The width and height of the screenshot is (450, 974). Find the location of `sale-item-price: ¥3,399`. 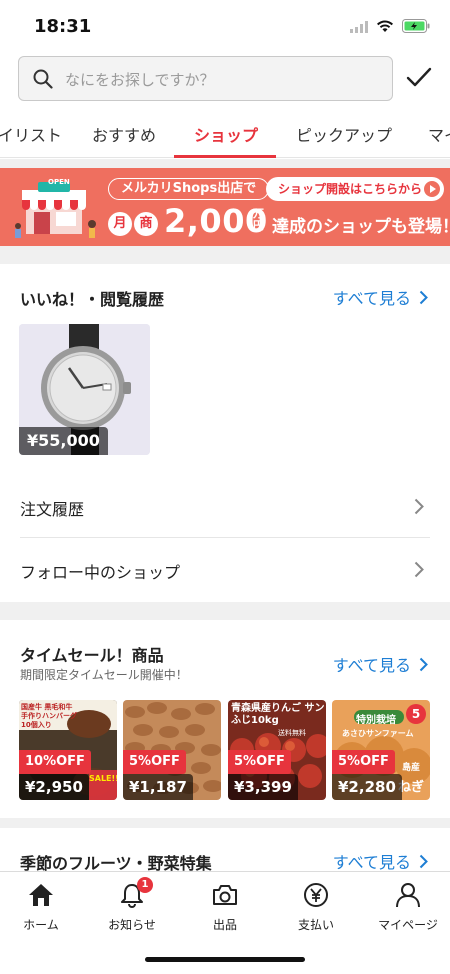

sale-item-price: ¥3,399 is located at coordinates (263, 787).